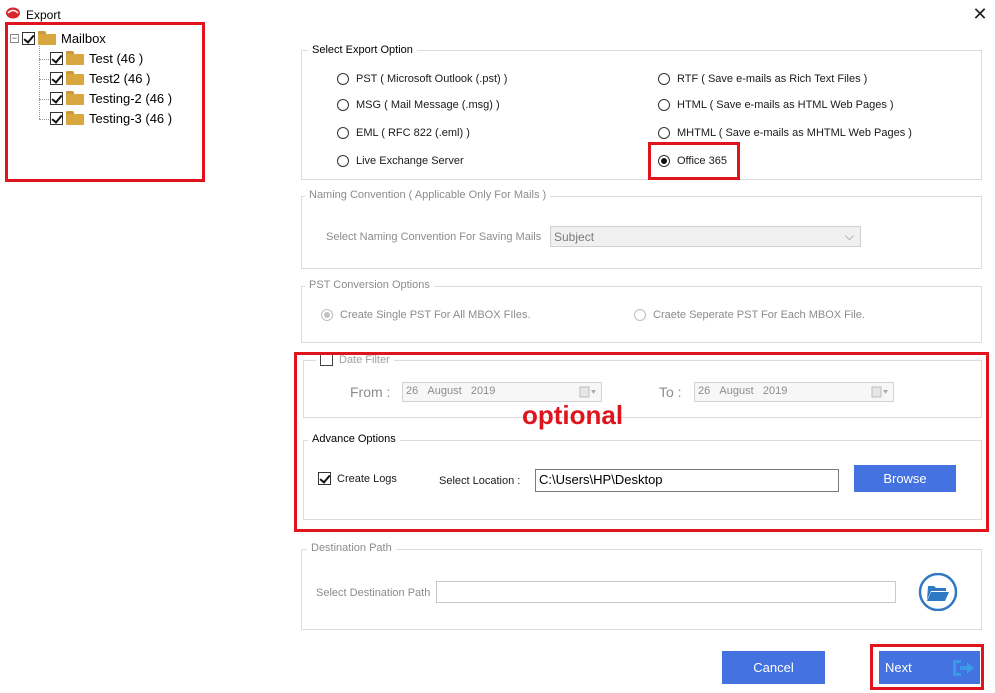 This screenshot has height=693, width=995. I want to click on radio-live-exchange: Live Exchange Server, so click(400, 161).